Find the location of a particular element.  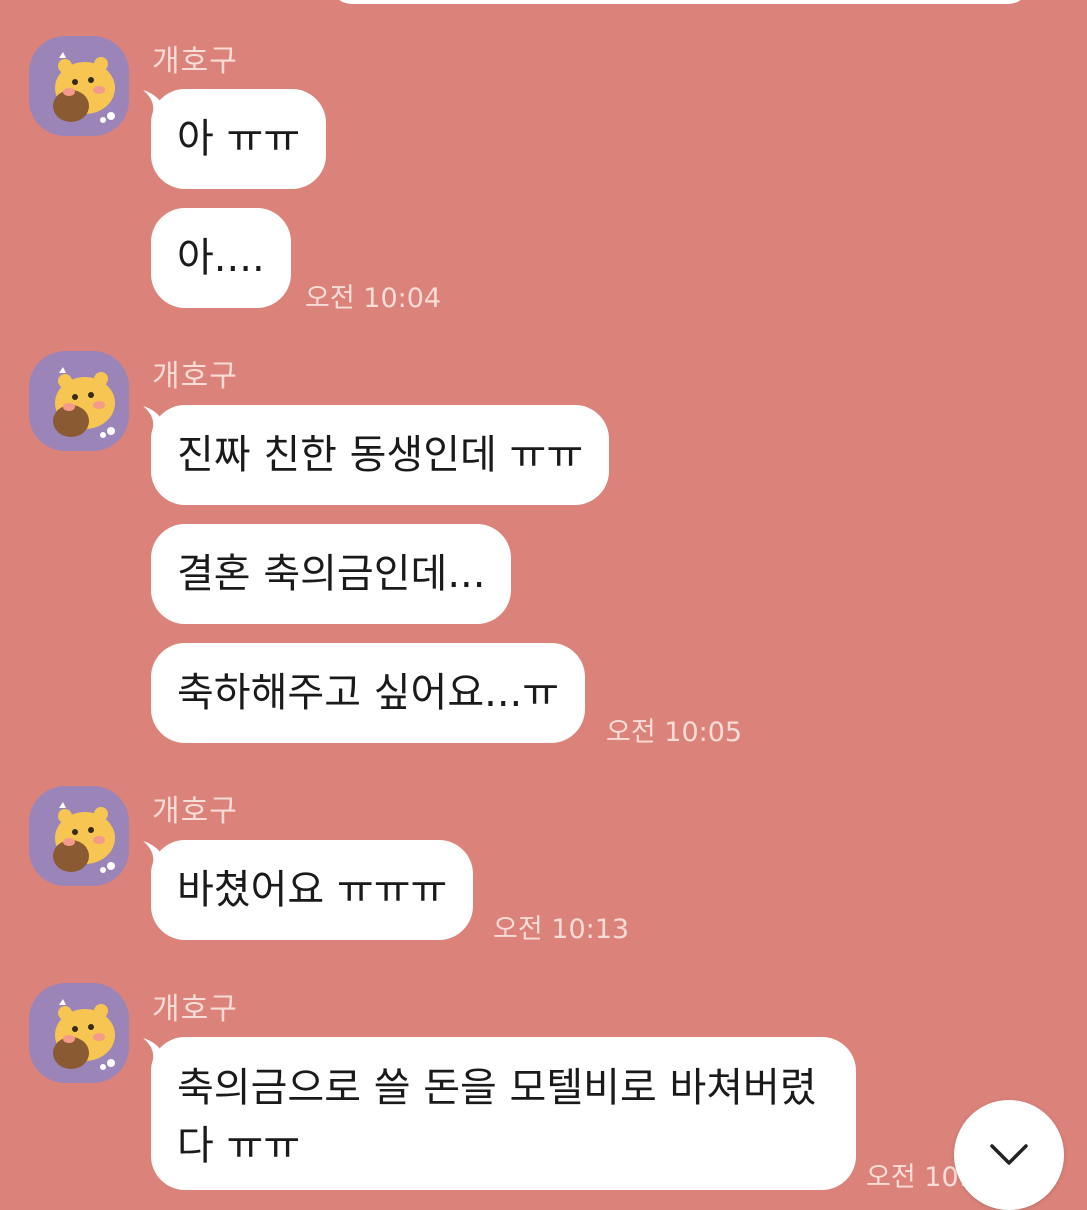

message-bubble: 바쳤어요 ㅠㅠㅠ is located at coordinates (312, 890).